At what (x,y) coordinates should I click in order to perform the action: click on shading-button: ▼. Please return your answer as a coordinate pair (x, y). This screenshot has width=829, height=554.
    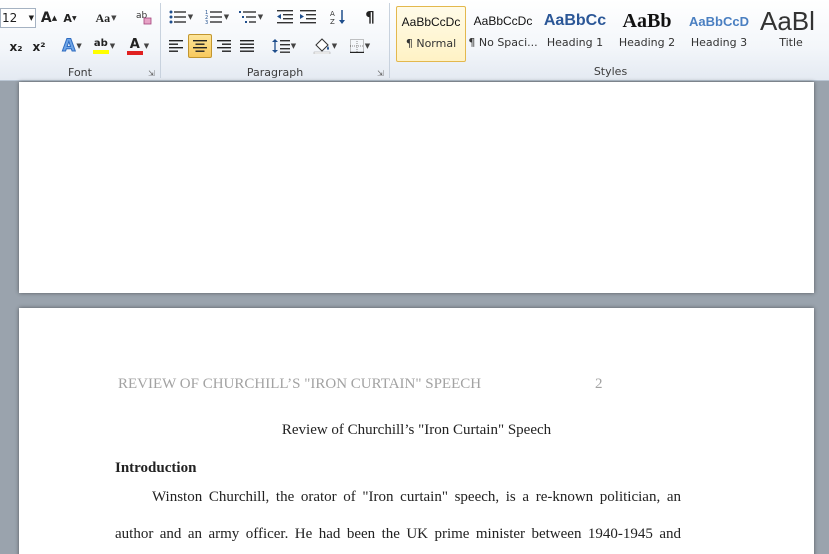
    Looking at the image, I should click on (325, 46).